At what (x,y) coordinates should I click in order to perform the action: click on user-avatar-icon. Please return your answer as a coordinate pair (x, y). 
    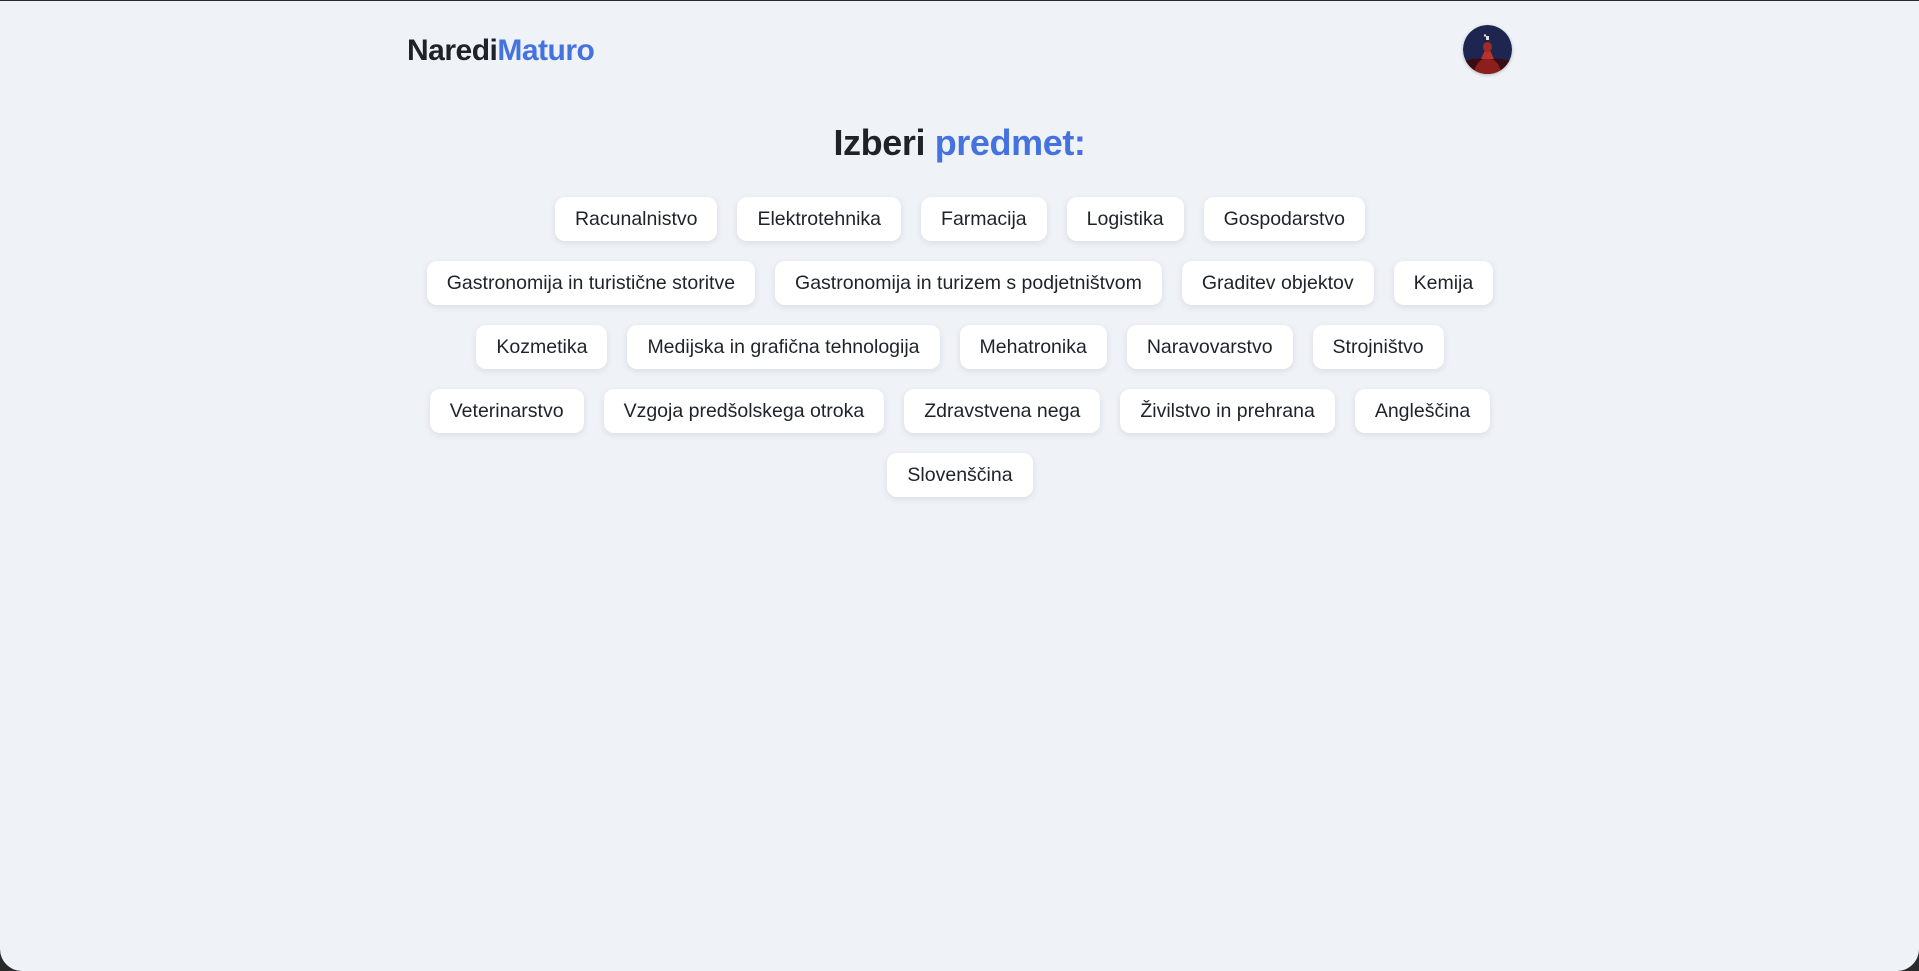
    Looking at the image, I should click on (1487, 49).